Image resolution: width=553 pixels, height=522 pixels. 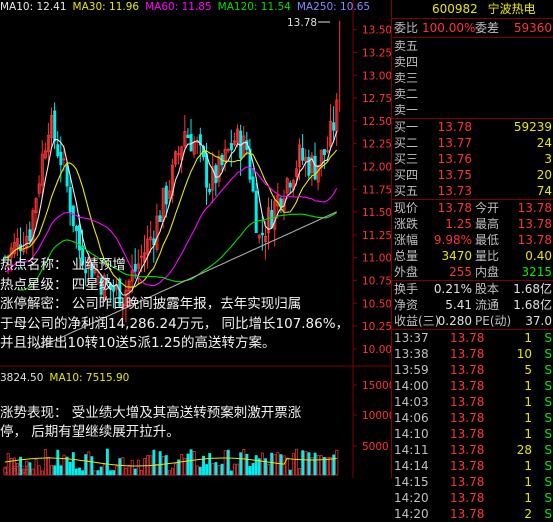 I want to click on buy-price: 13.73, so click(x=454, y=191).